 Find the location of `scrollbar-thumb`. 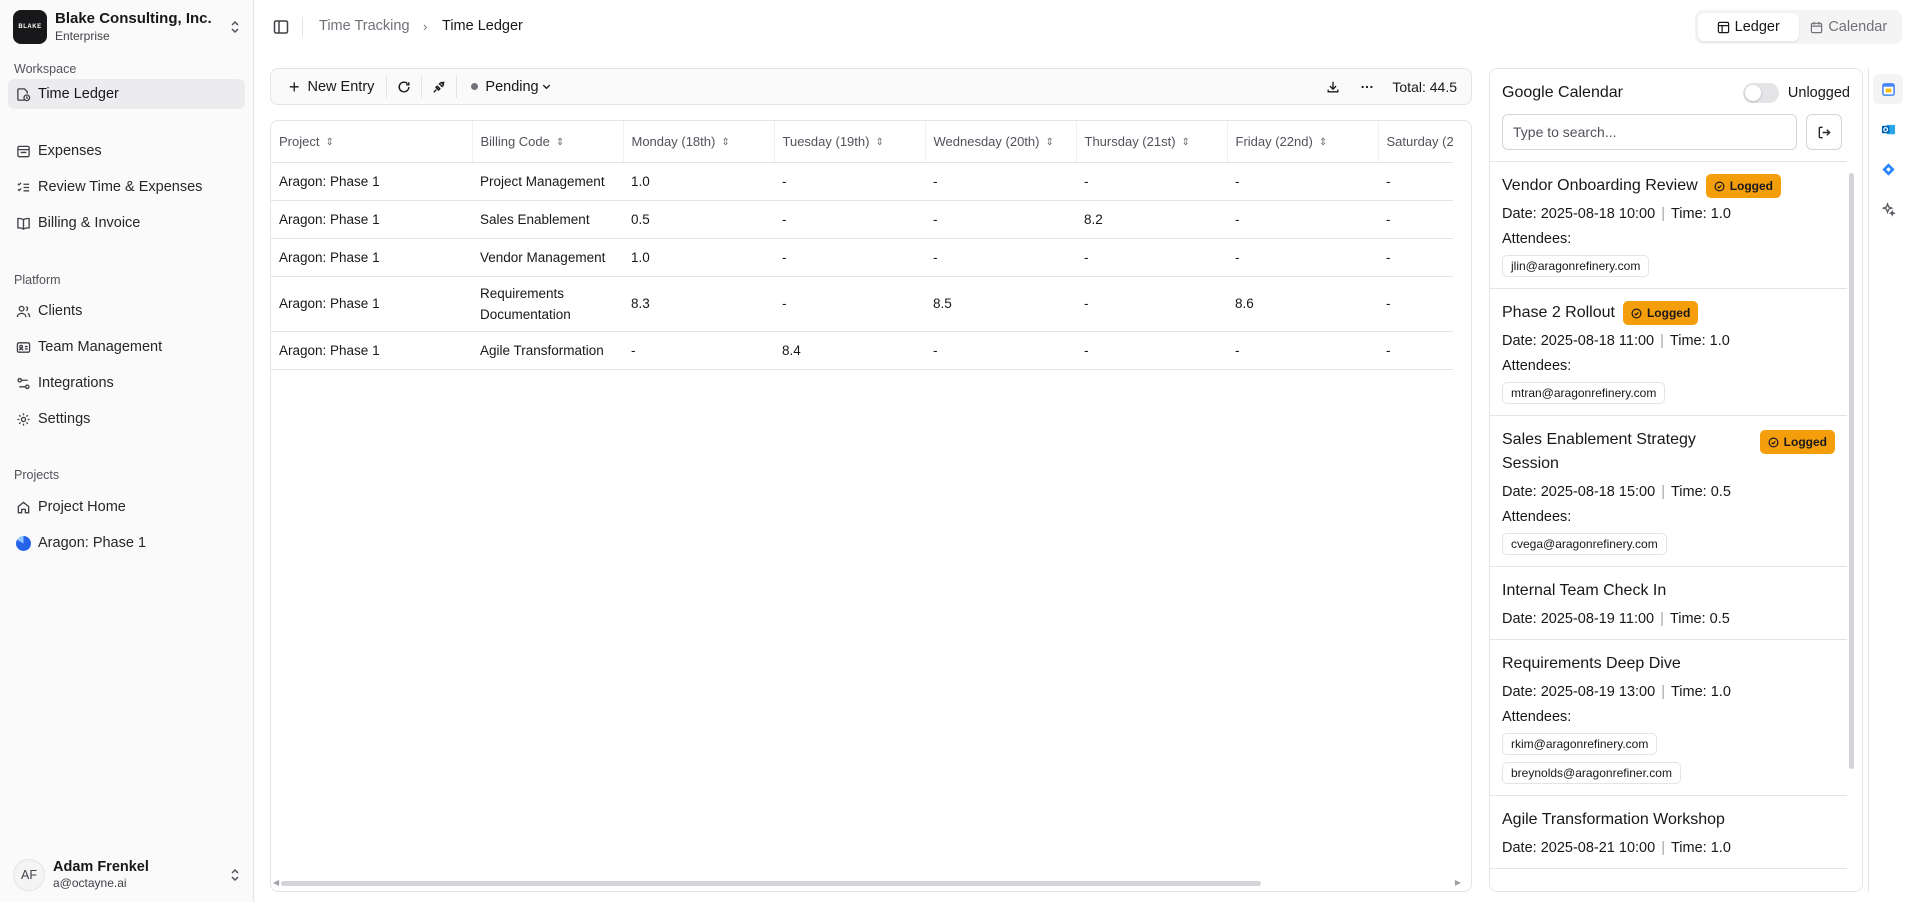

scrollbar-thumb is located at coordinates (771, 883).